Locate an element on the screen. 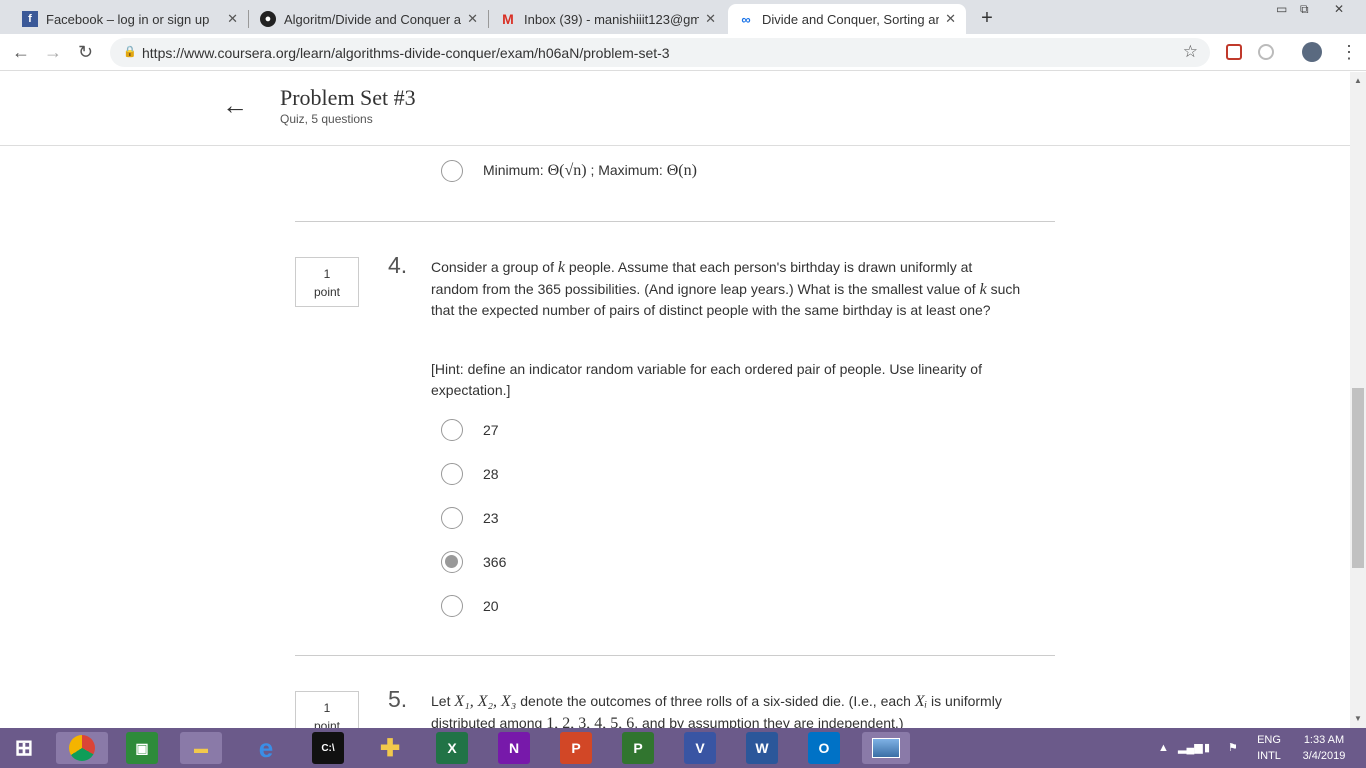 This screenshot has width=1366, height=768. clock: 1:33 AM 3/4/2019 is located at coordinates (1324, 748).